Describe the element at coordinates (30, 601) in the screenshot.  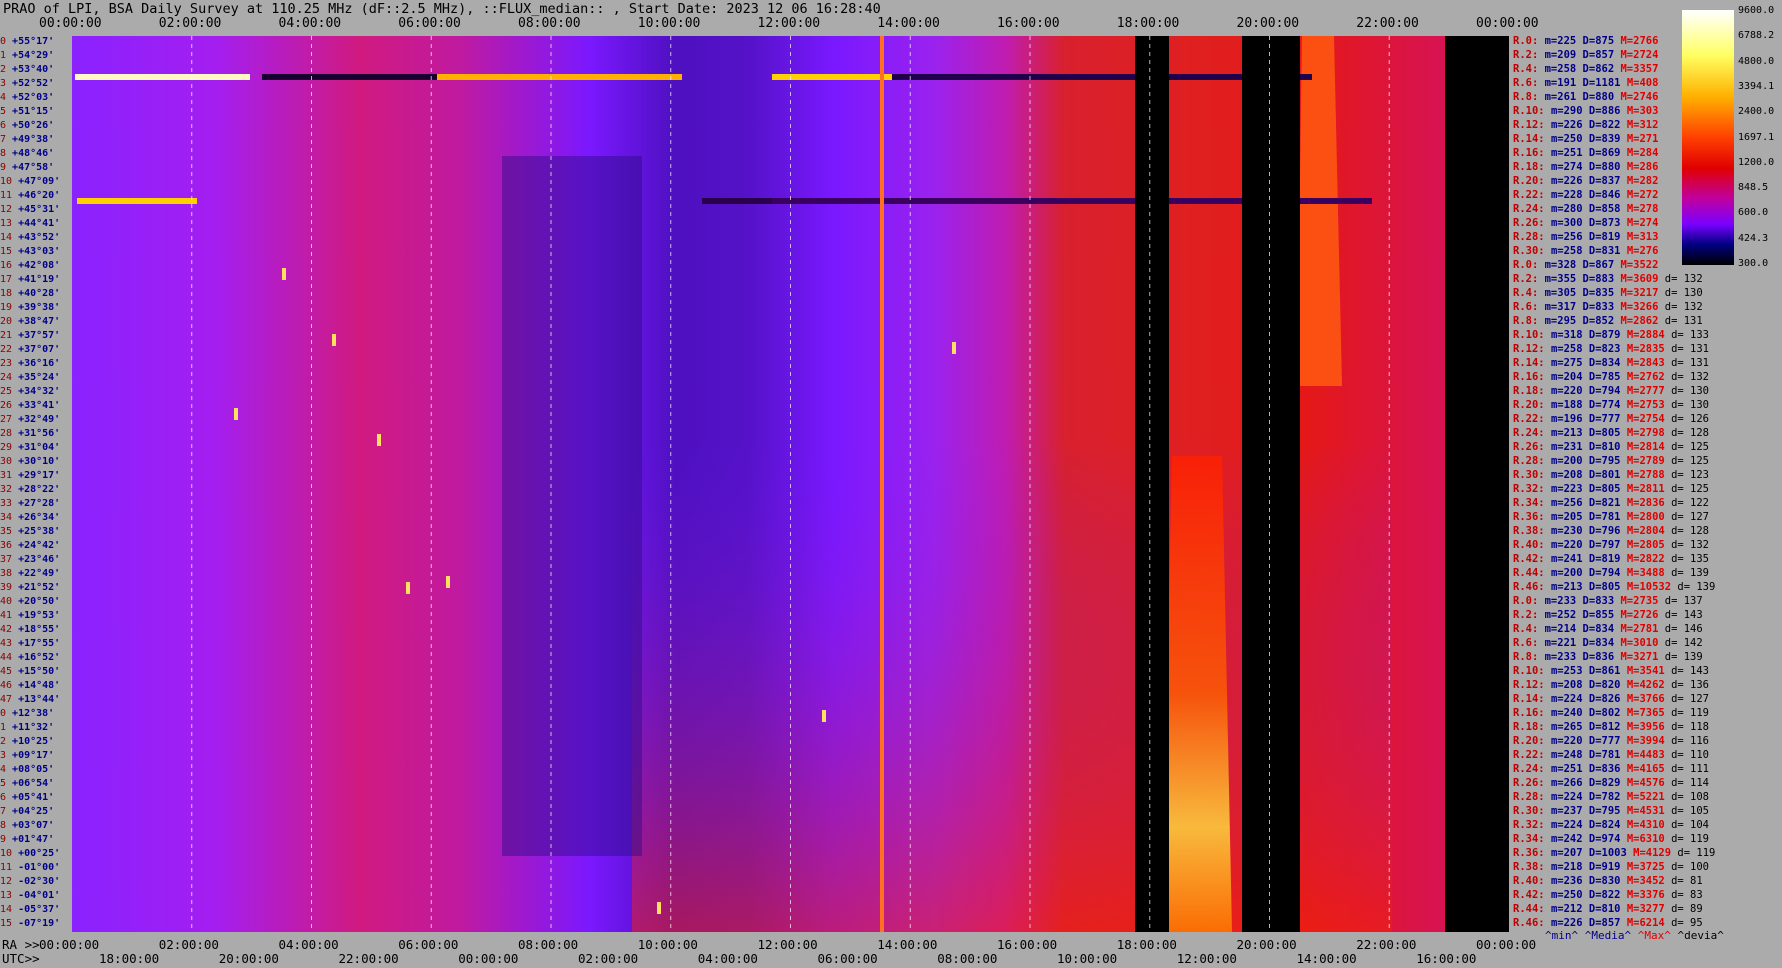
I see `declination-label: 40 +20°50'` at that location.